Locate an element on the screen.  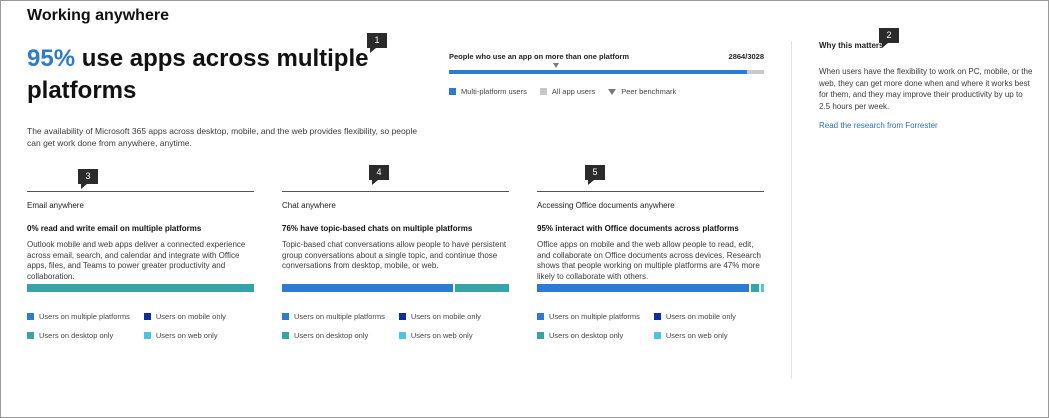
card-title: Chat anywhere is located at coordinates (309, 205).